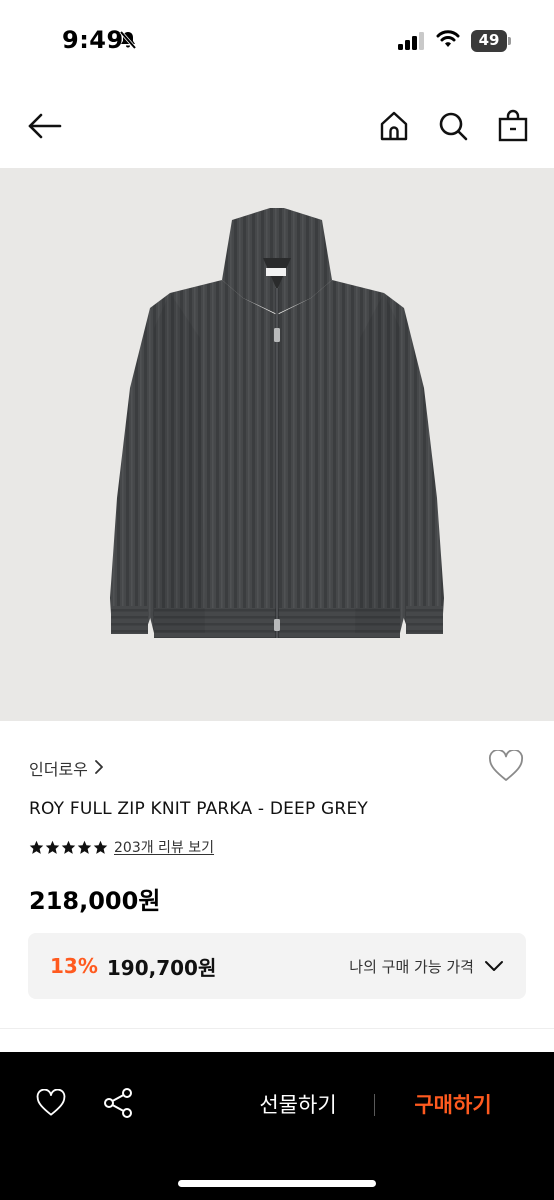 The width and height of the screenshot is (554, 1200). I want to click on my-price-box: 13% 190,700원 나의 구매 가능 가격, so click(277, 966).